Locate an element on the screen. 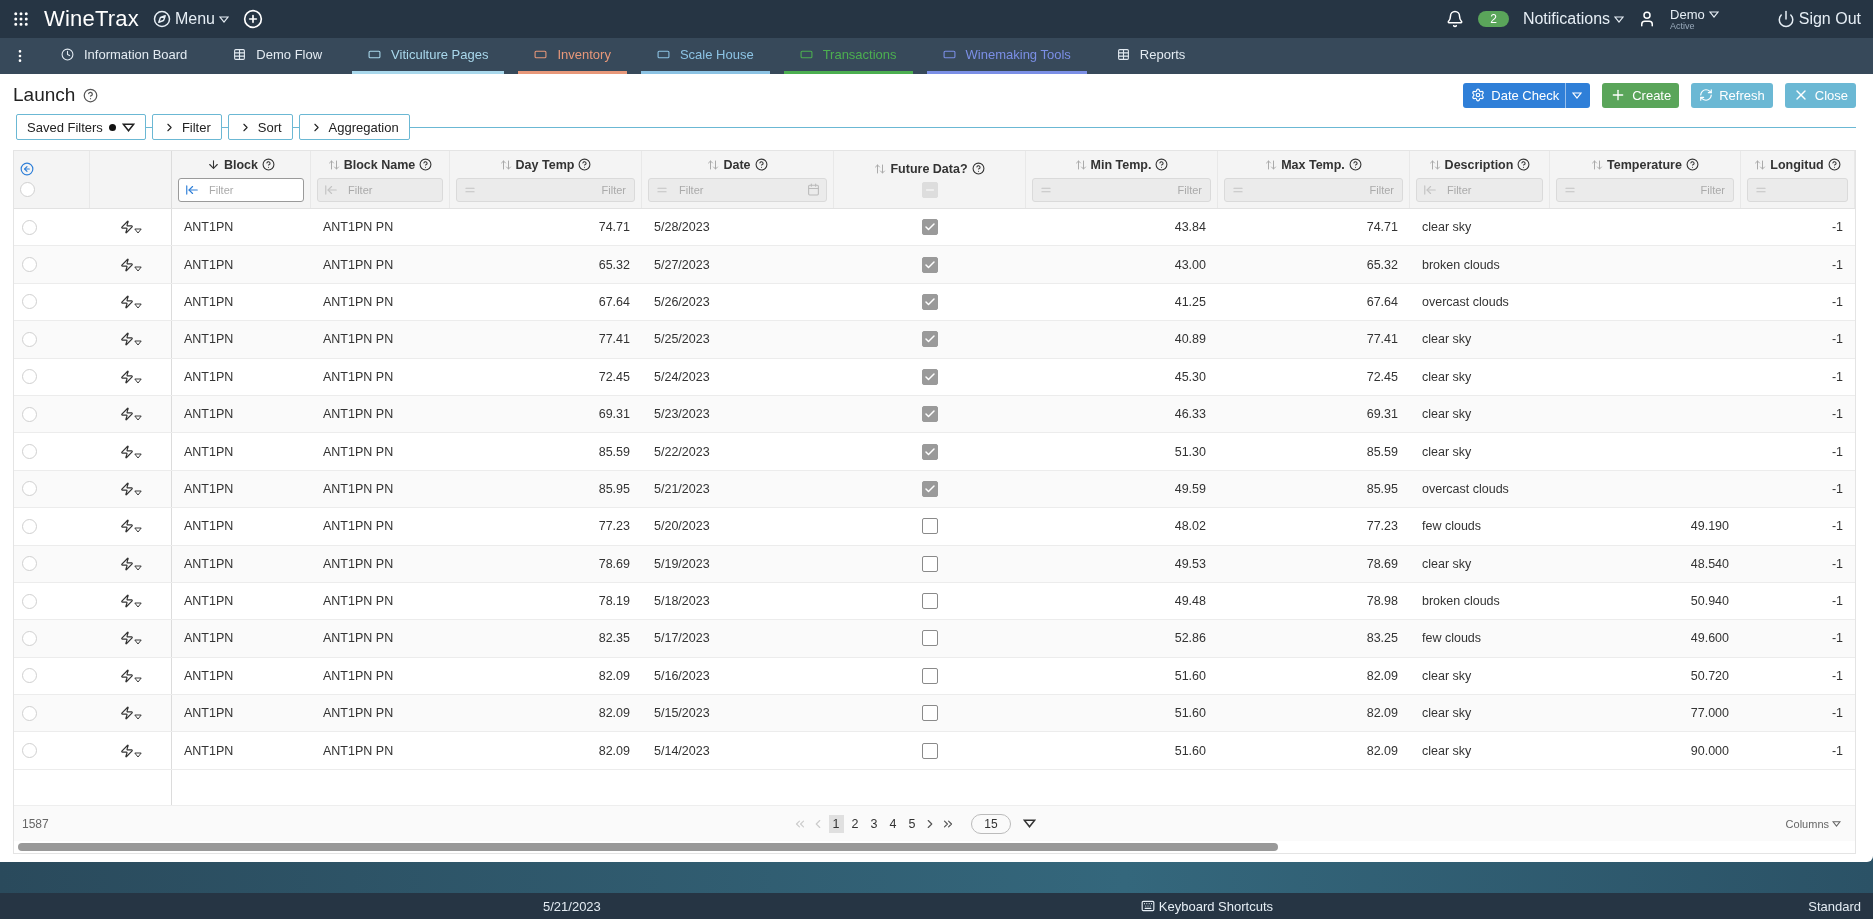  sign-out-button: Sign Out is located at coordinates (1818, 19).